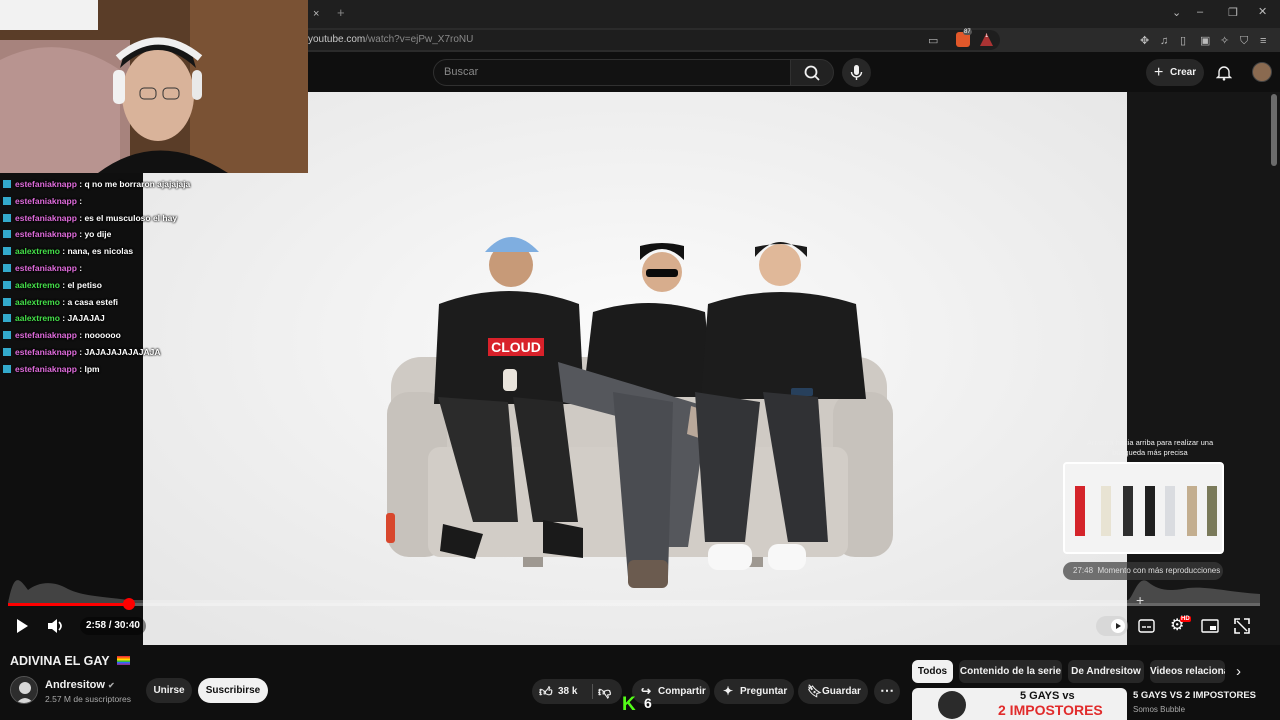 The width and height of the screenshot is (1280, 720). Describe the element at coordinates (1147, 626) in the screenshot. I see `subtitles-icon` at that location.